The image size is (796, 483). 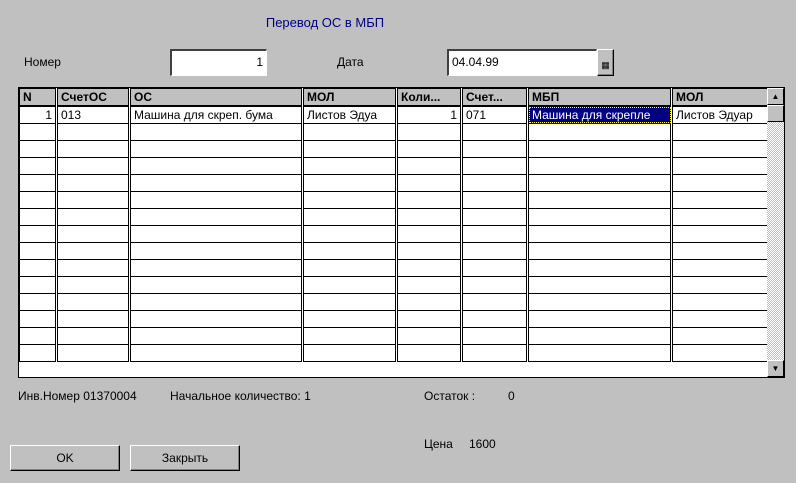 What do you see at coordinates (522, 62) in the screenshot?
I see `date-input: 04.04.99` at bounding box center [522, 62].